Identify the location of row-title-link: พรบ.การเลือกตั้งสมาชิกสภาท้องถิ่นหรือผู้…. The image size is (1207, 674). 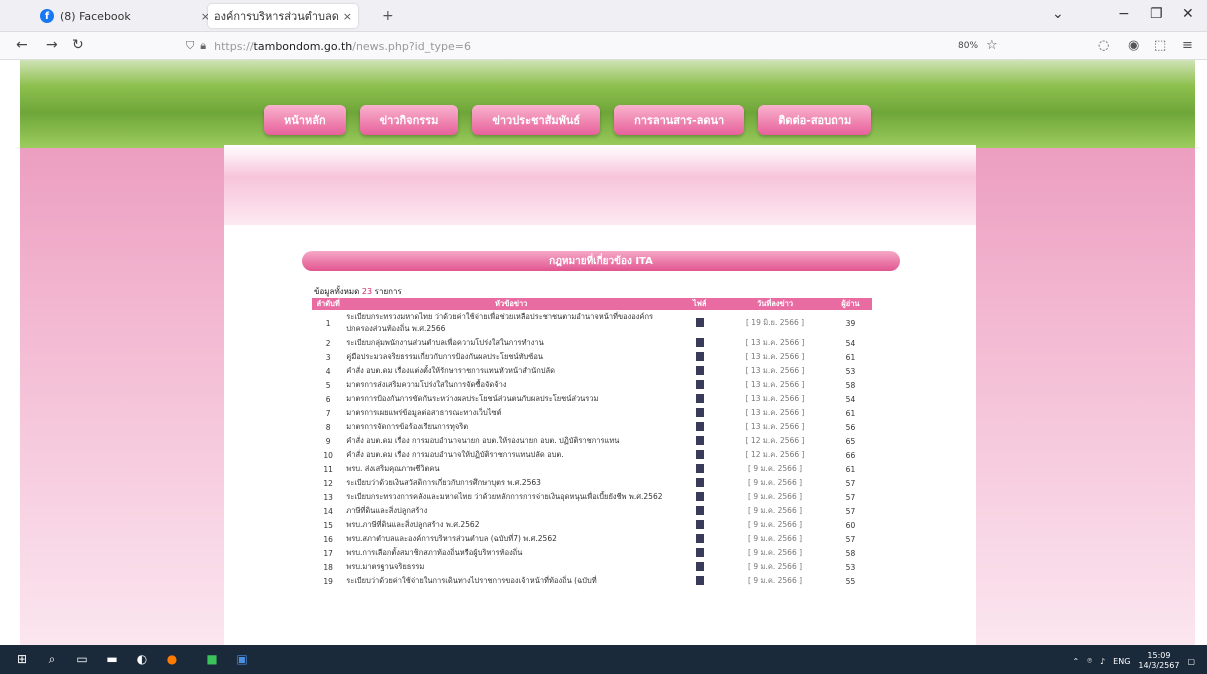
(511, 553).